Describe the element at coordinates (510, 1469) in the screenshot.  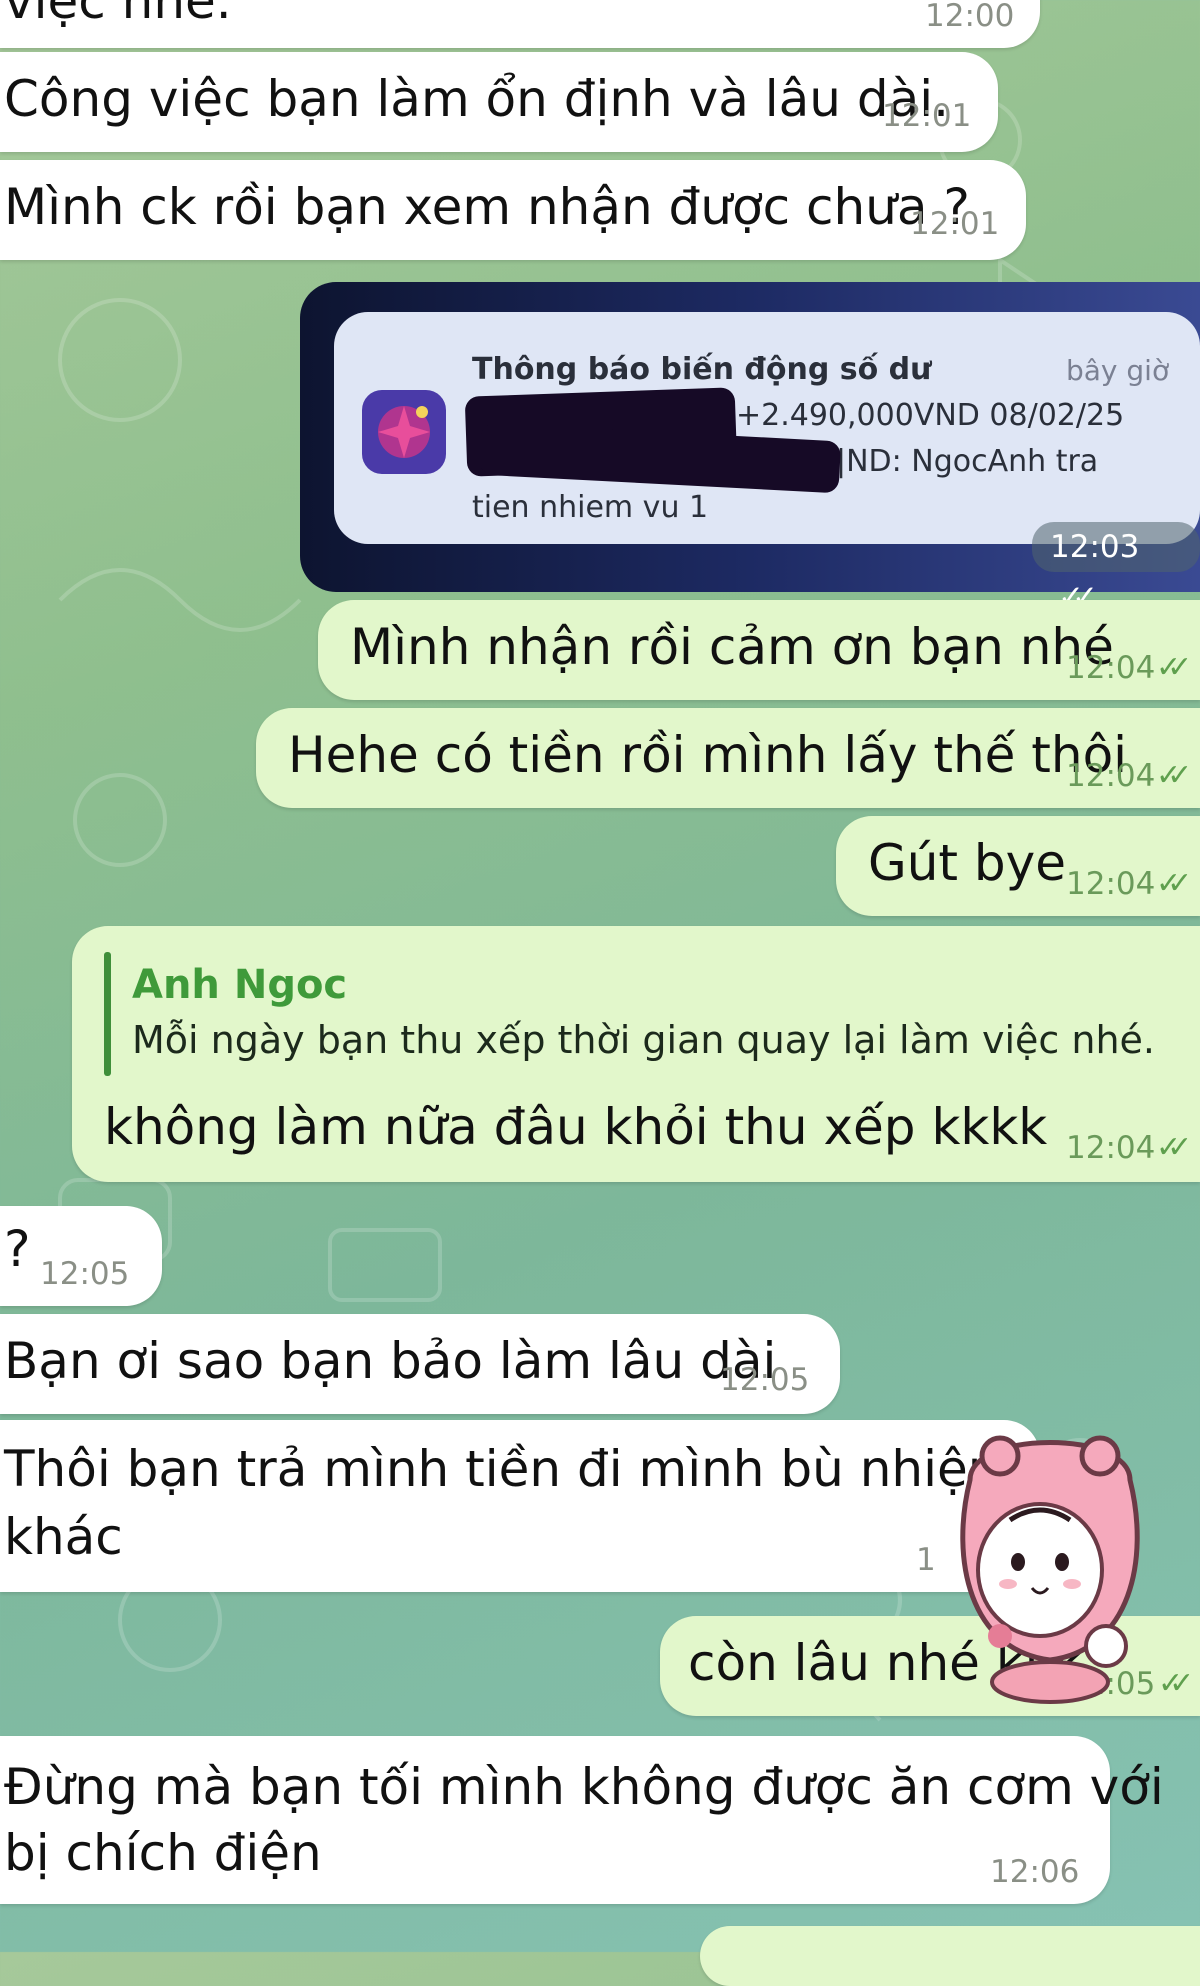
I see `message-text-line1: Thôi bạn trả mình tiền đi mình bù nhiệm` at that location.